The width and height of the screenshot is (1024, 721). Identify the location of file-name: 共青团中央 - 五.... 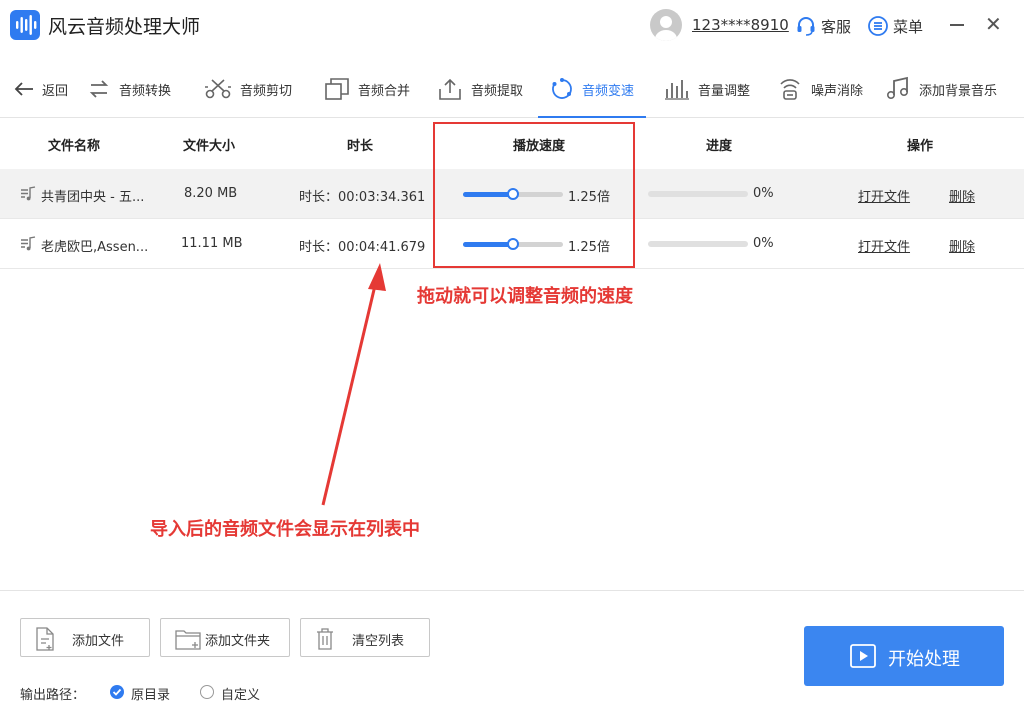
(93, 197).